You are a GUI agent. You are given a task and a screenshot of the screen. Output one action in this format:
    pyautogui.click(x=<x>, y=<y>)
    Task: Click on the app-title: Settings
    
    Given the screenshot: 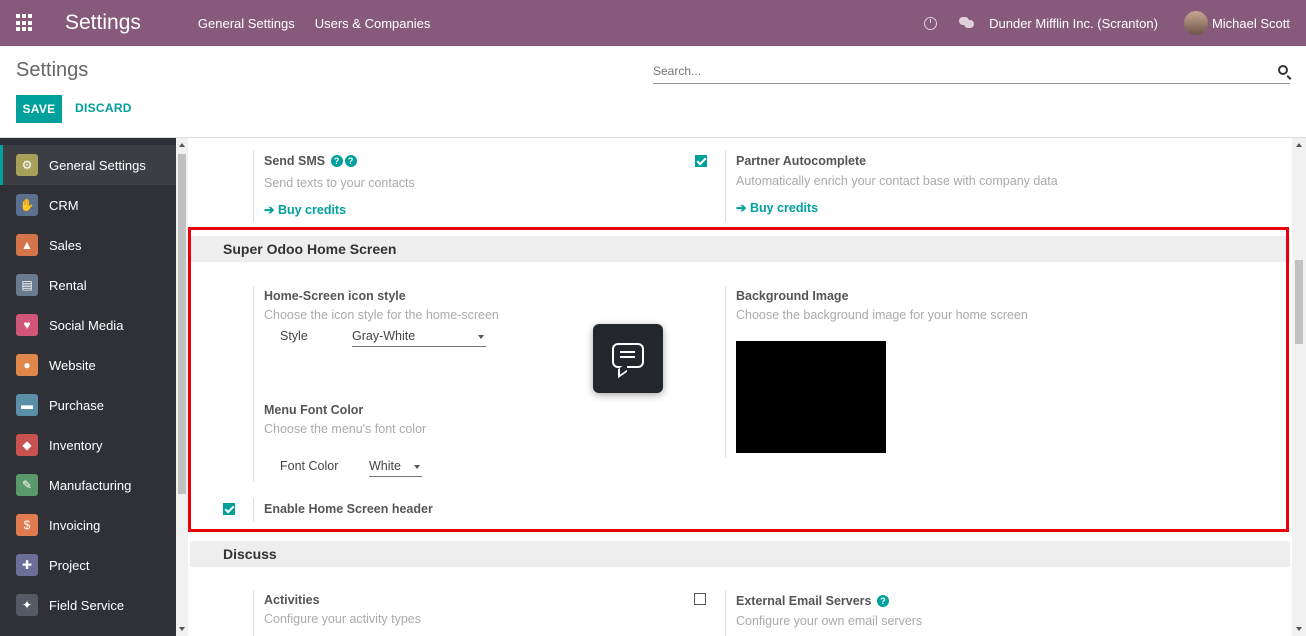 What is the action you would take?
    pyautogui.click(x=103, y=22)
    